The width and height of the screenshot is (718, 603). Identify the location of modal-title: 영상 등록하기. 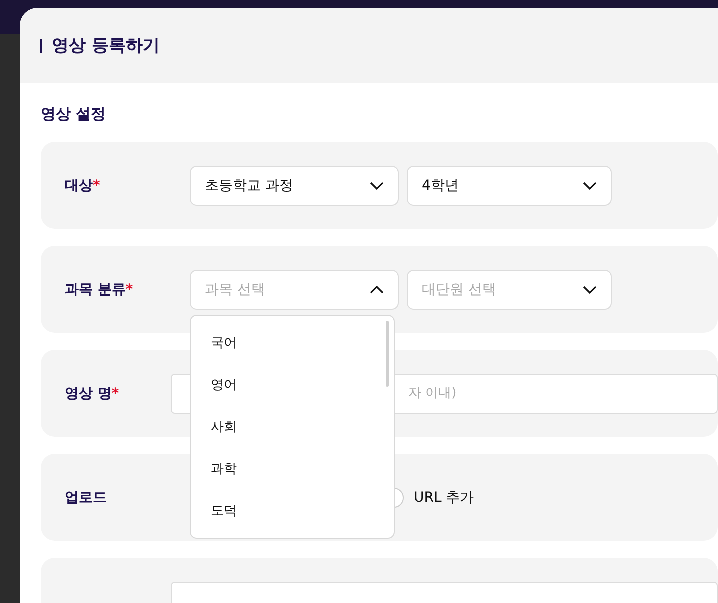
(106, 46).